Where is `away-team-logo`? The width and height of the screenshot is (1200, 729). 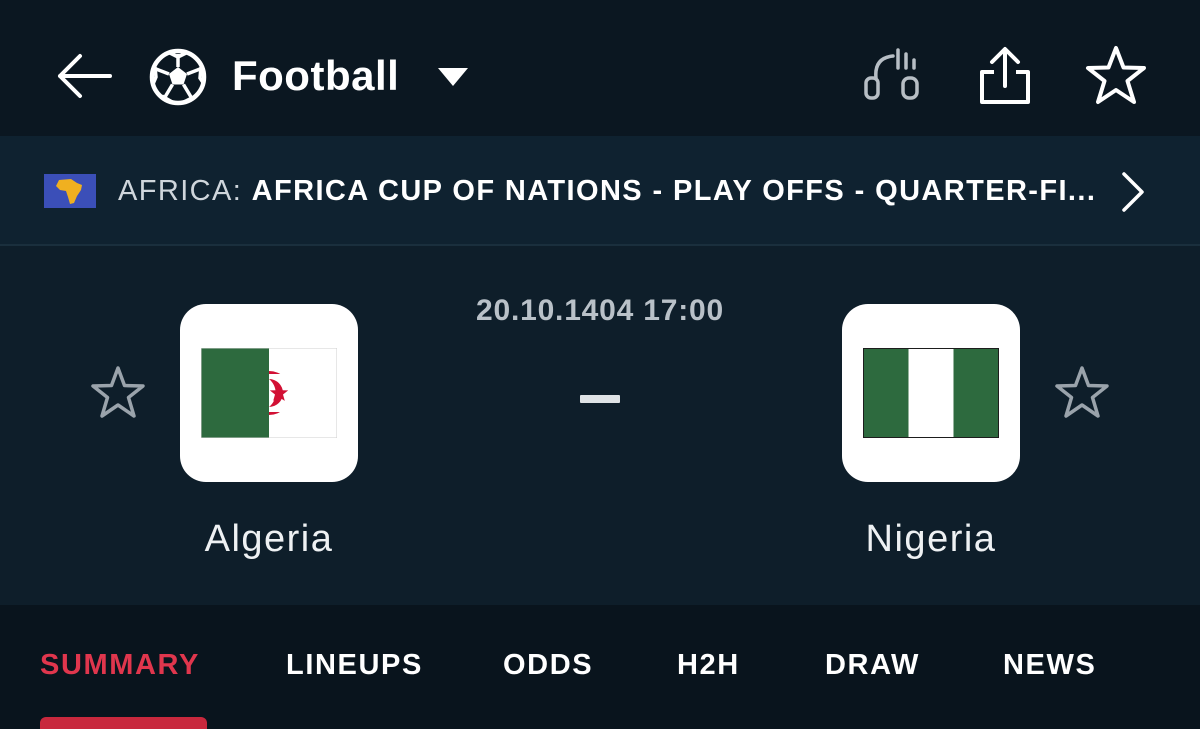 away-team-logo is located at coordinates (931, 393).